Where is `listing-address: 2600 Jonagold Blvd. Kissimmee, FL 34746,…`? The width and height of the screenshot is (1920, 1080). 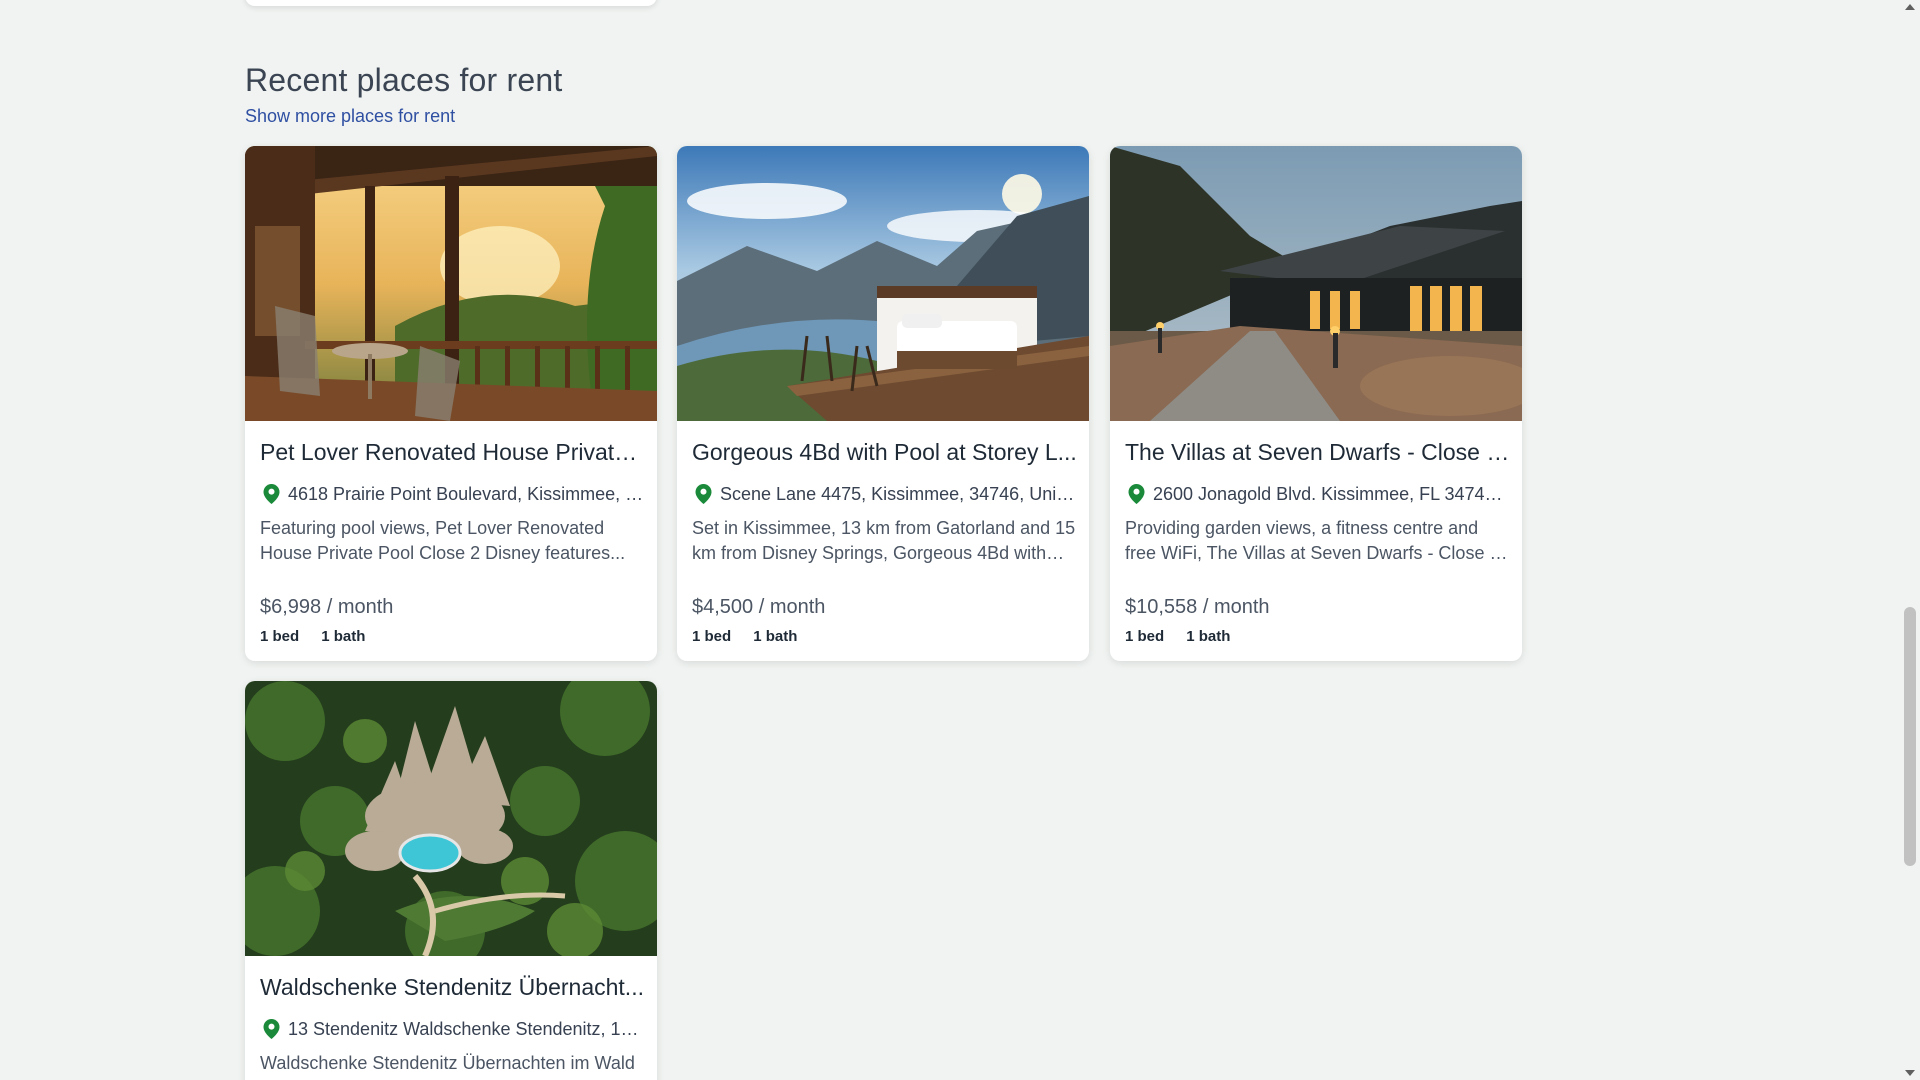
listing-address: 2600 Jonagold Blvd. Kissimmee, FL 34746,… is located at coordinates (1331, 493).